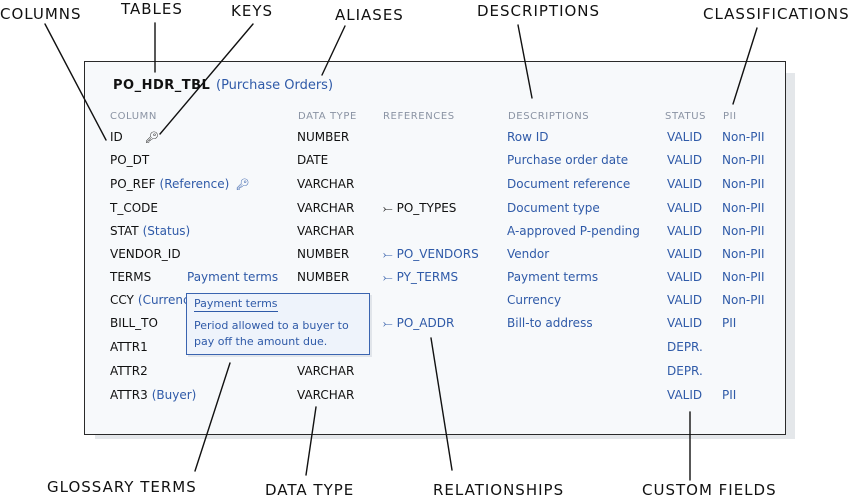  Describe the element at coordinates (431, 254) in the screenshot. I see `reference-link: ⤚ PO_VENDORS` at that location.